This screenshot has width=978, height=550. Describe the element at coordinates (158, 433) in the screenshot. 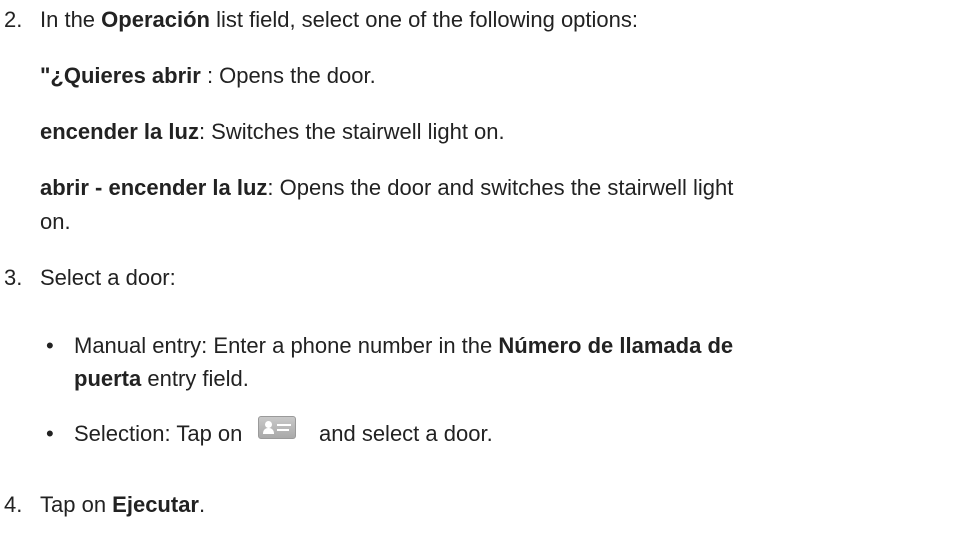

I see `selection-text: Selection: Tap on` at that location.